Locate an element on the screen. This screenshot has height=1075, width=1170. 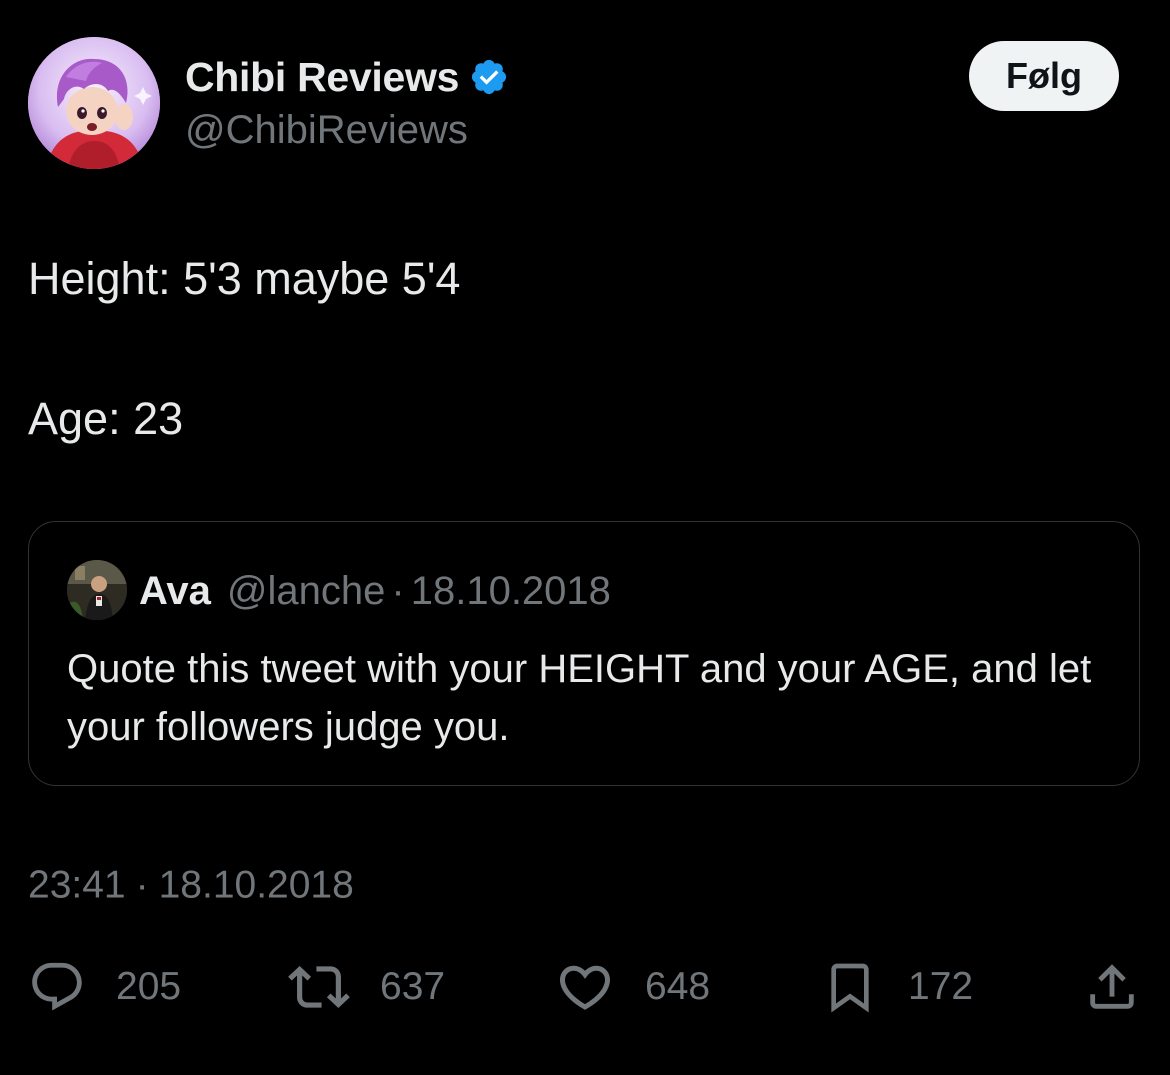
person-photo-icon is located at coordinates (97, 590).